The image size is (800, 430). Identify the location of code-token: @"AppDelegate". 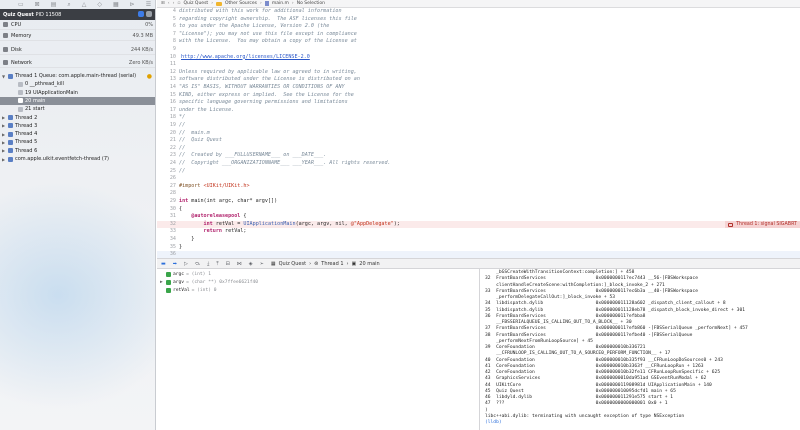
(372, 223).